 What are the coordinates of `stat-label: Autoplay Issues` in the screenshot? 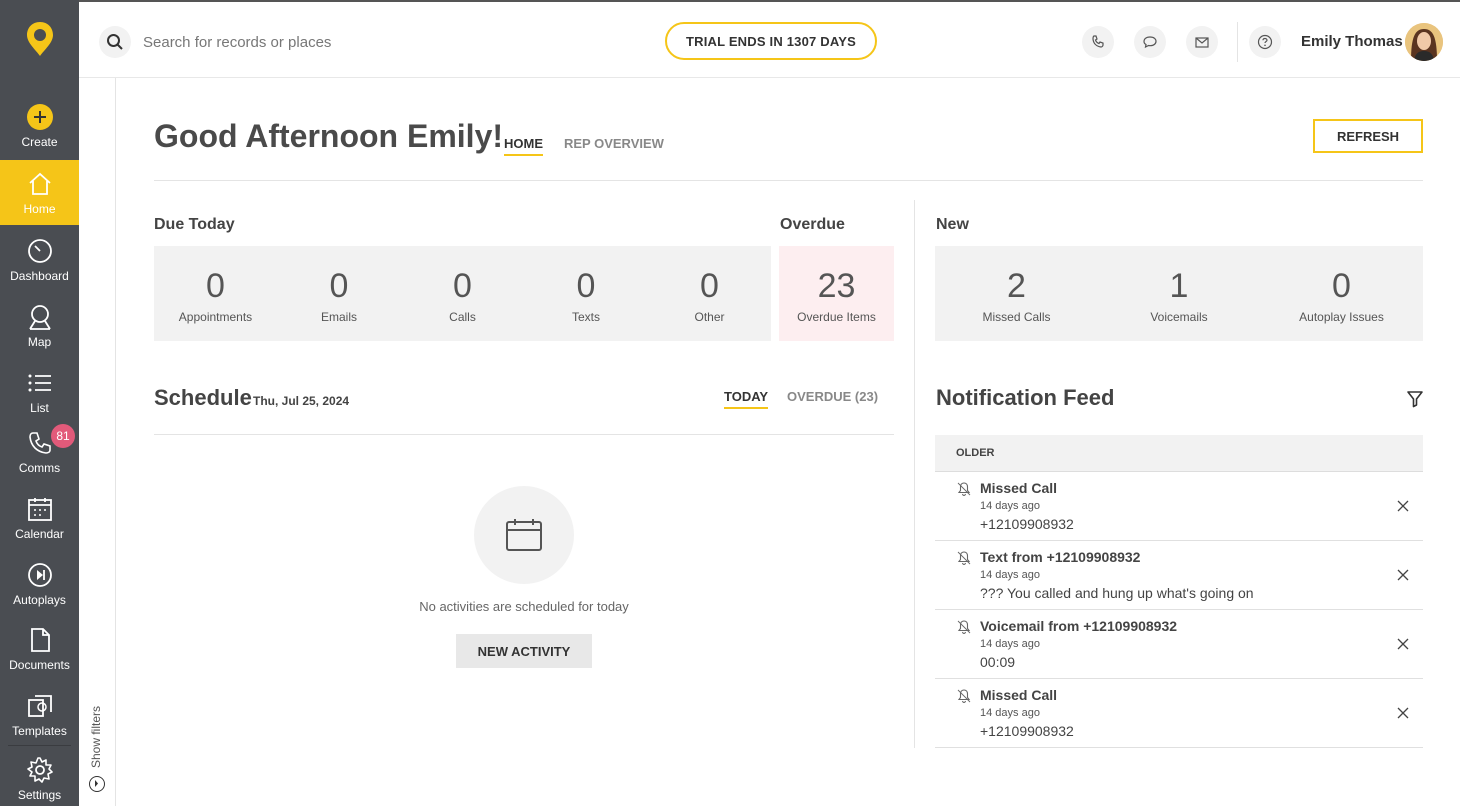 It's located at (1341, 317).